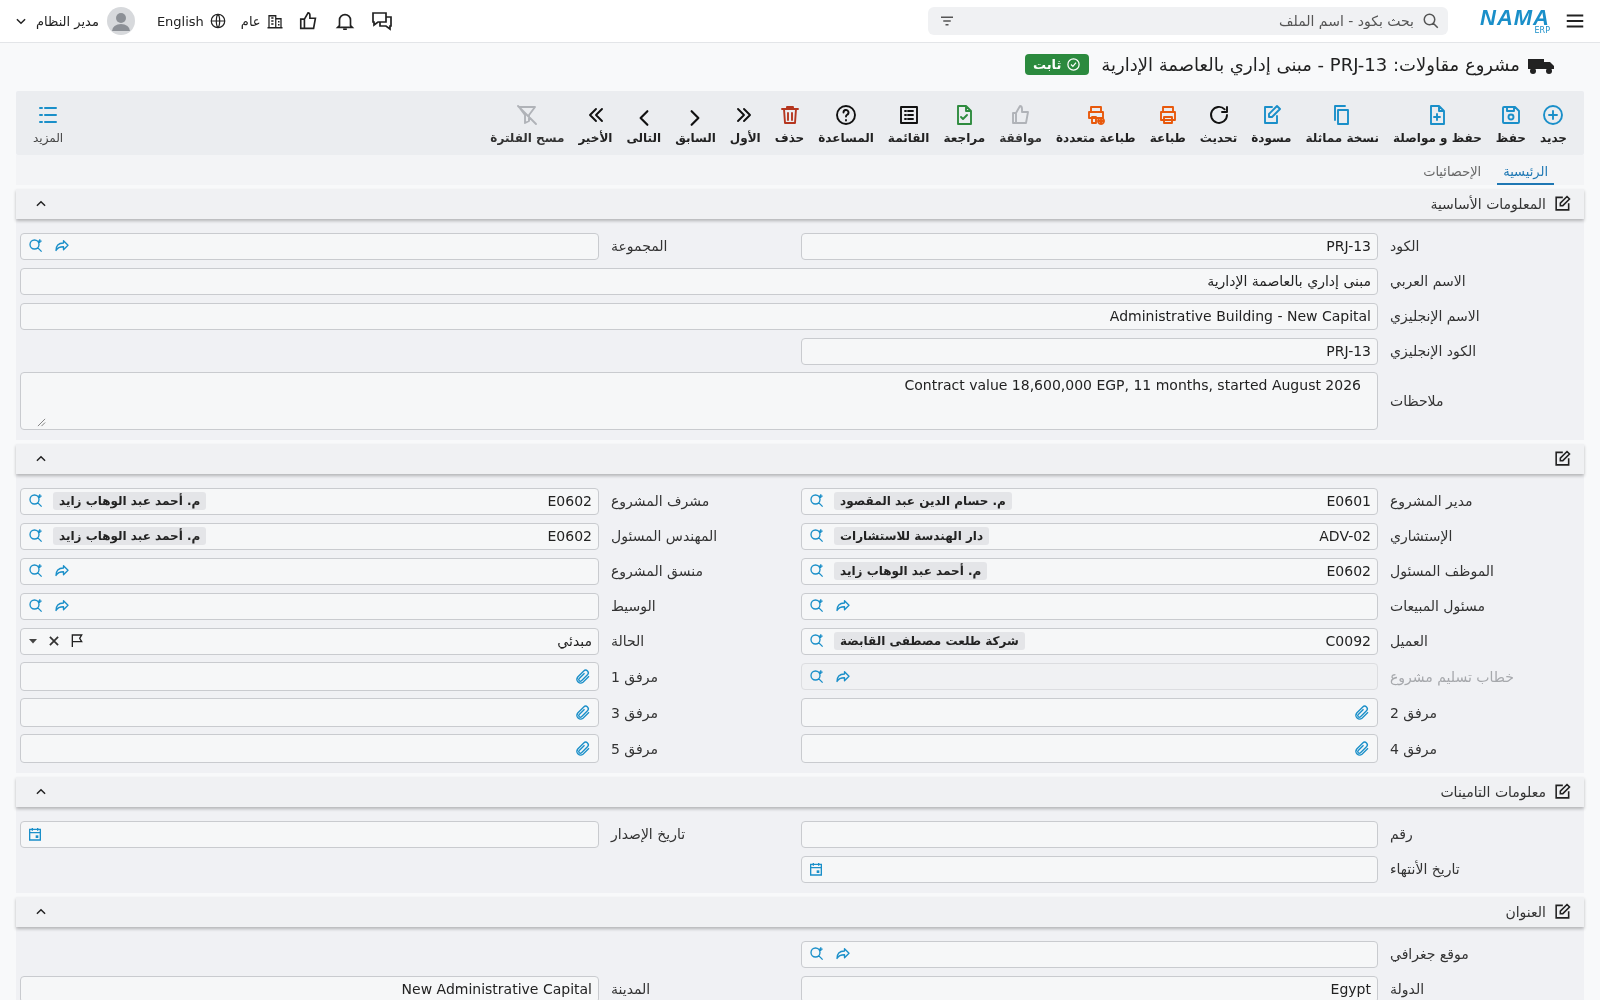 The height and width of the screenshot is (1000, 1600). I want to click on field-label: الوسيط, so click(633, 606).